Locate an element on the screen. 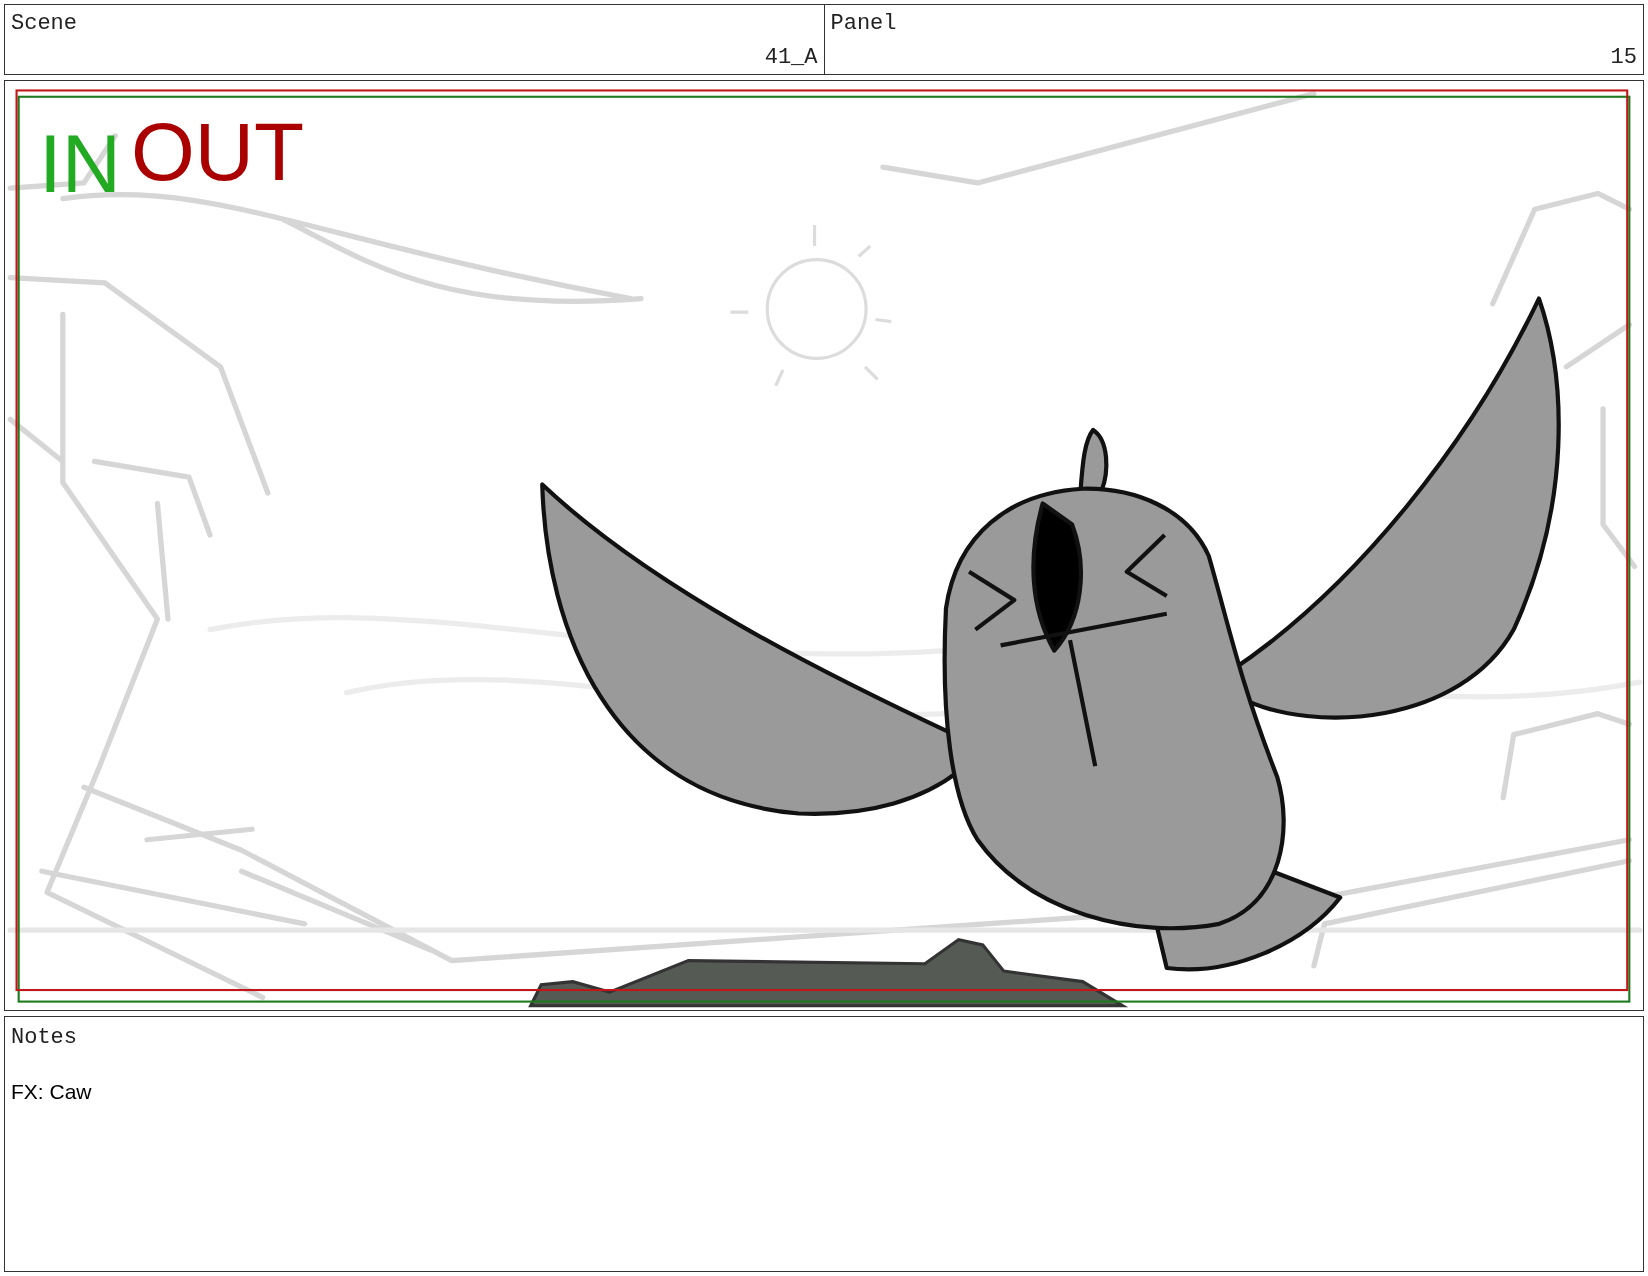 This screenshot has height=1276, width=1648. frame-mark: OUT is located at coordinates (218, 152).